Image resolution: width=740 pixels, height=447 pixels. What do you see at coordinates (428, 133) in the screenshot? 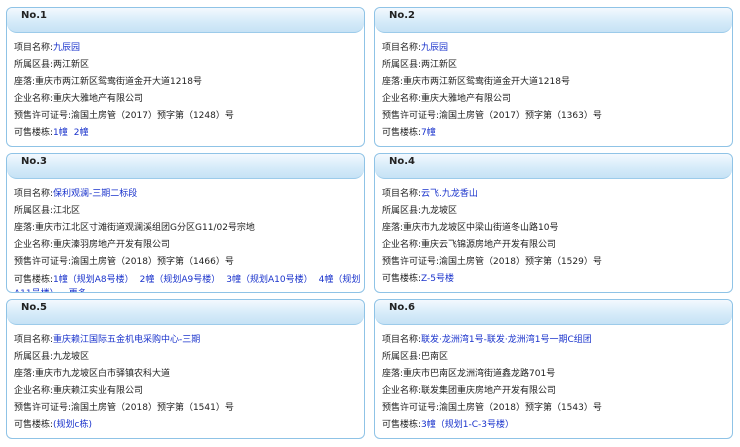
I see `building-link: 7幢` at bounding box center [428, 133].